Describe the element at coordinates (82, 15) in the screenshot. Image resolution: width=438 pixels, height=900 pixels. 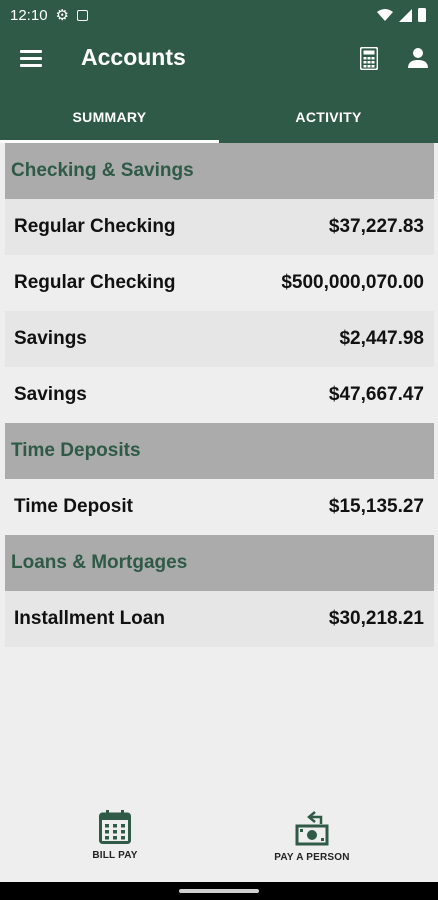
I see `message-icon` at that location.